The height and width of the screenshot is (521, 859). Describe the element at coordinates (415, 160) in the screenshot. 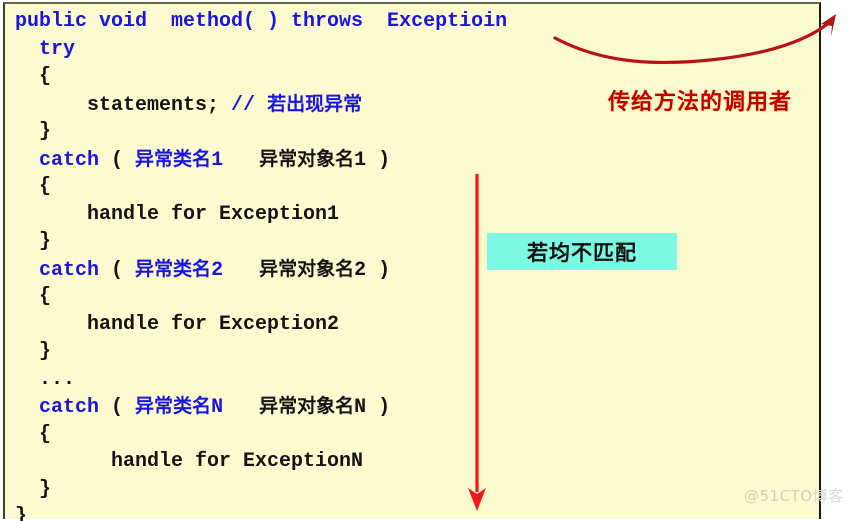

I see `line-catch-1: catch ( 异常类名1 异常对象名1 )` at that location.